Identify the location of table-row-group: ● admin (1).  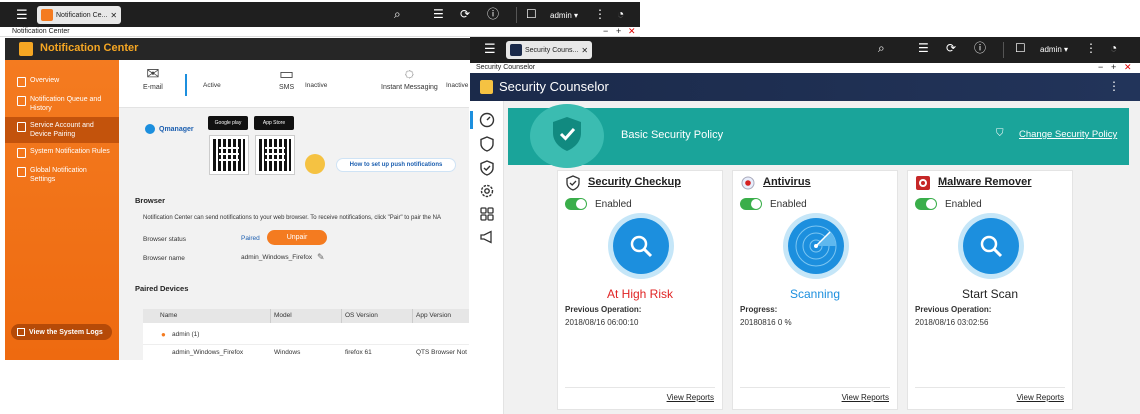
(306, 334).